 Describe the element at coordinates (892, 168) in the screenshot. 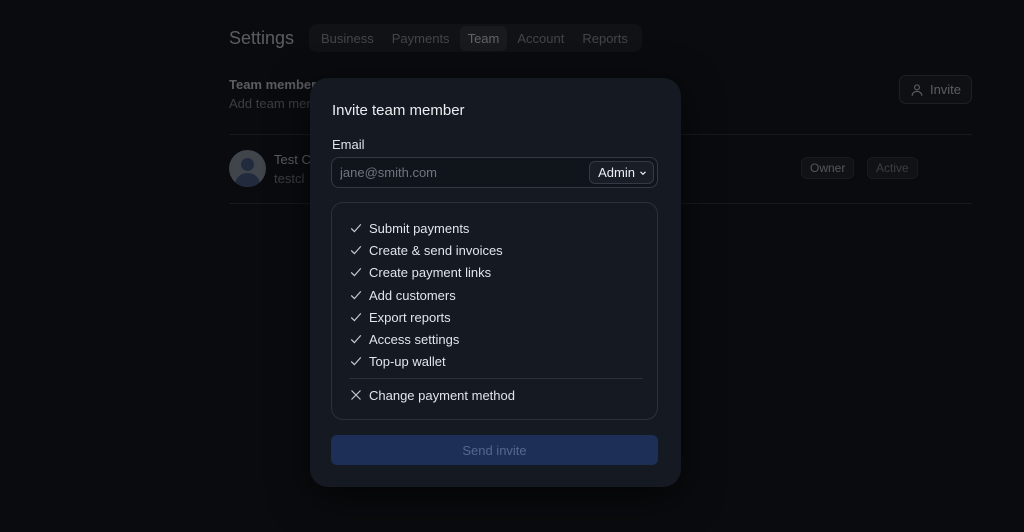

I see `status-badge: Active` at that location.